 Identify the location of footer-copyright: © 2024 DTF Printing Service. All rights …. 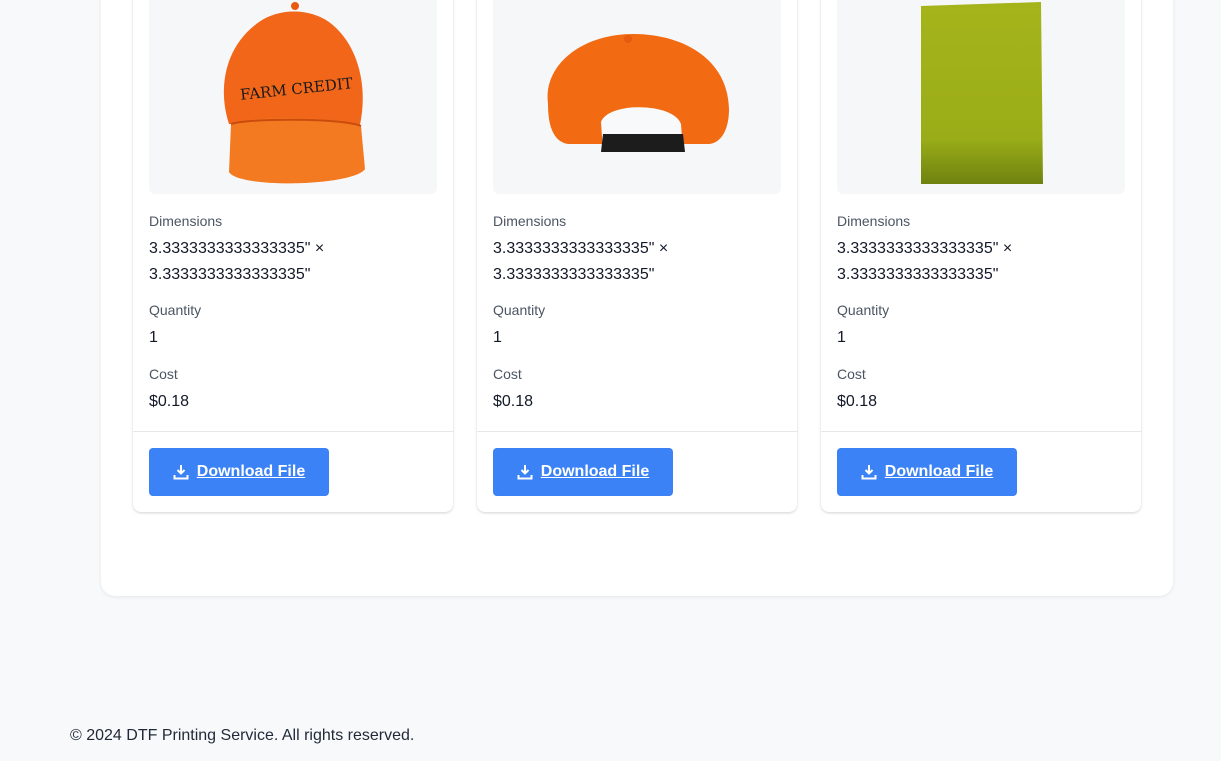
(242, 735).